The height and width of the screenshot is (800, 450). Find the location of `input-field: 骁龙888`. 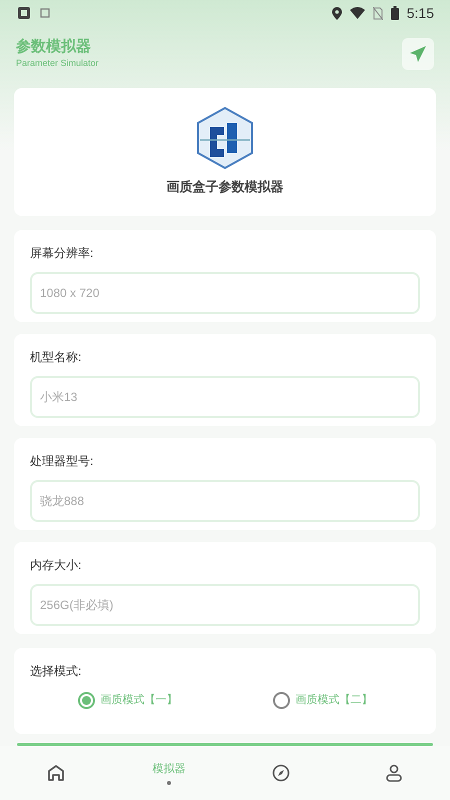

input-field: 骁龙888 is located at coordinates (225, 501).